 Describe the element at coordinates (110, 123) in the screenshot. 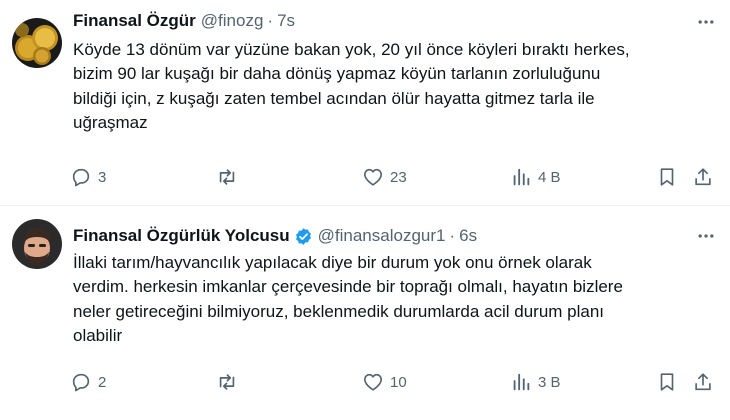

I see `tweet-text-line: uğraşmaz` at that location.